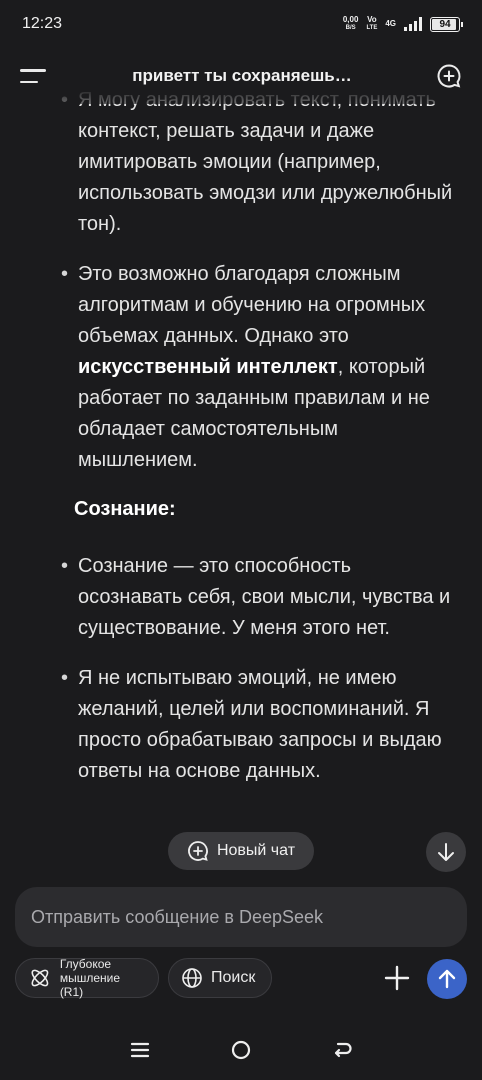 Image resolution: width=482 pixels, height=1080 pixels. Describe the element at coordinates (397, 978) in the screenshot. I see `plus-icon` at that location.